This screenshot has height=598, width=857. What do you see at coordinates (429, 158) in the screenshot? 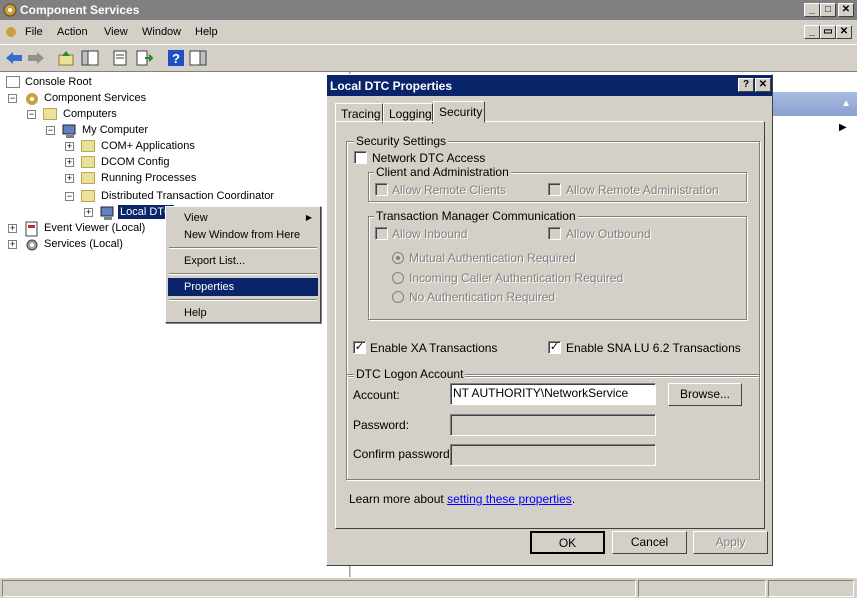
I see `network-dtc-access-label: Network DTC Access` at bounding box center [429, 158].